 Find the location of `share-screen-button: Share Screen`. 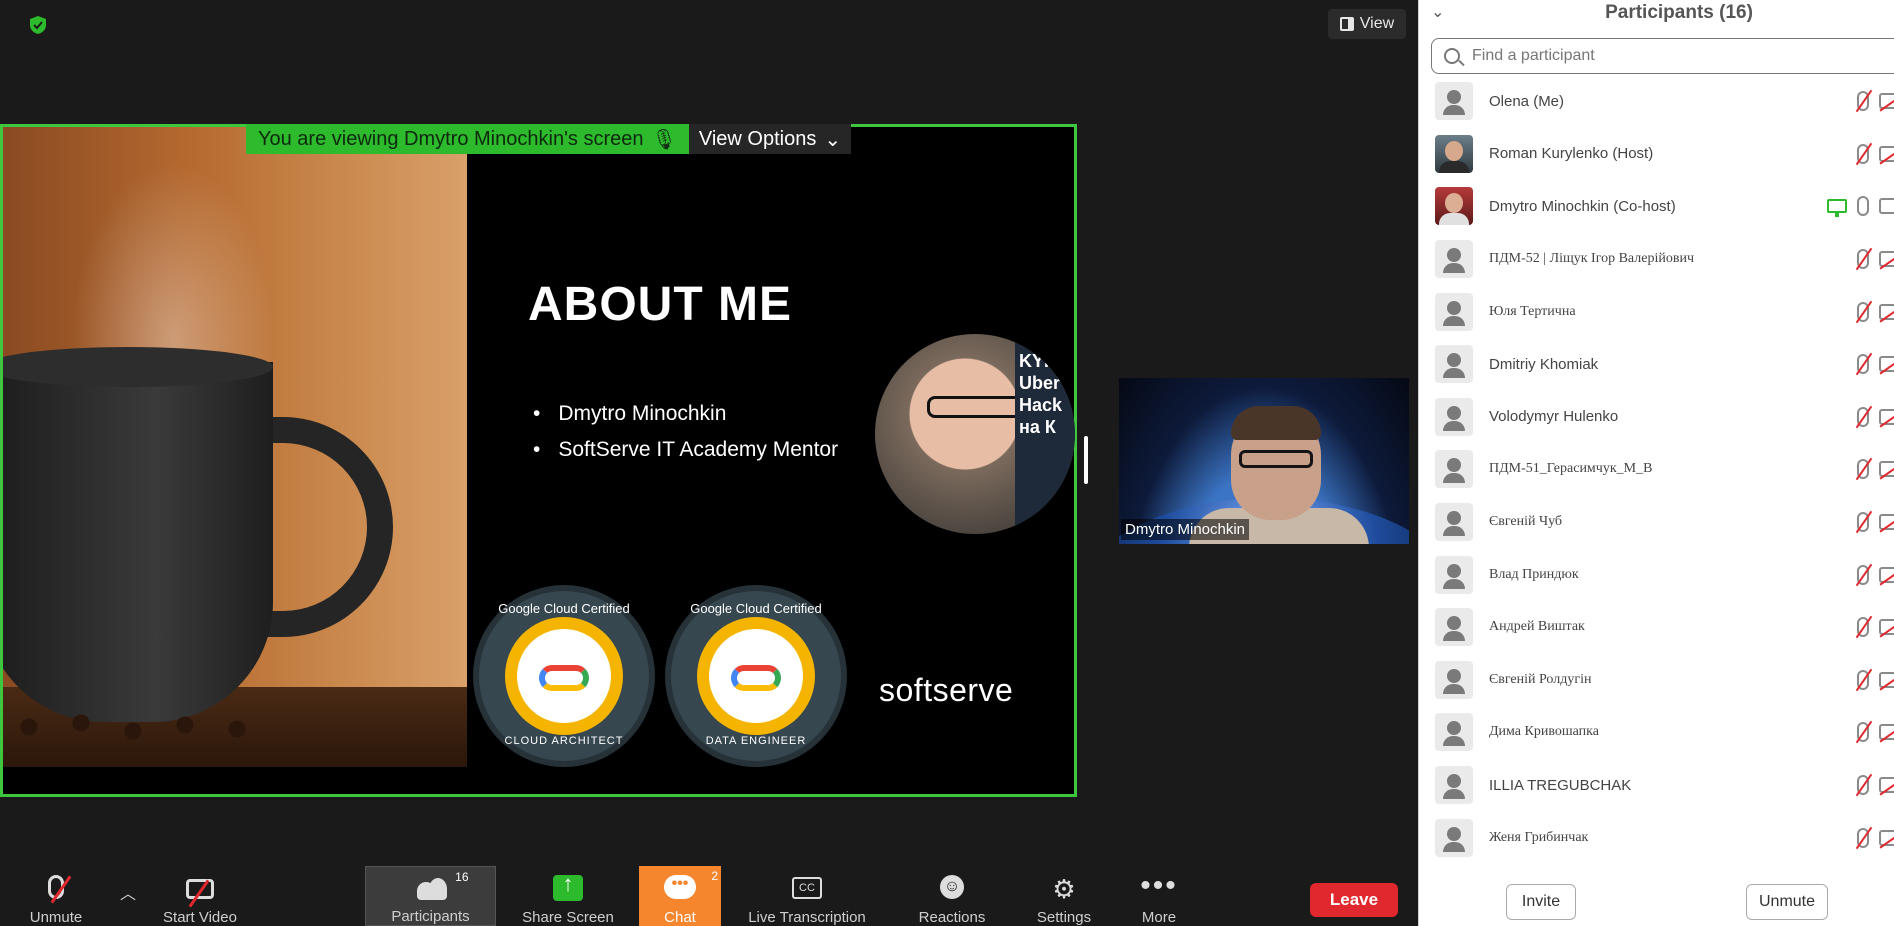

share-screen-button: Share Screen is located at coordinates (568, 896).